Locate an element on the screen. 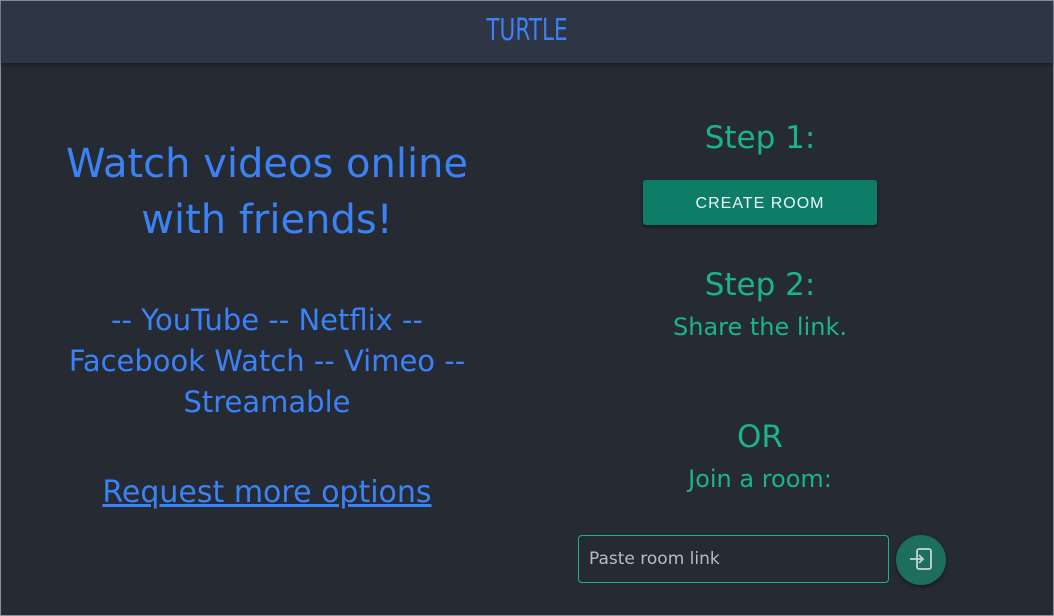 The height and width of the screenshot is (616, 1054). top-navbar: TURTLE is located at coordinates (527, 32).